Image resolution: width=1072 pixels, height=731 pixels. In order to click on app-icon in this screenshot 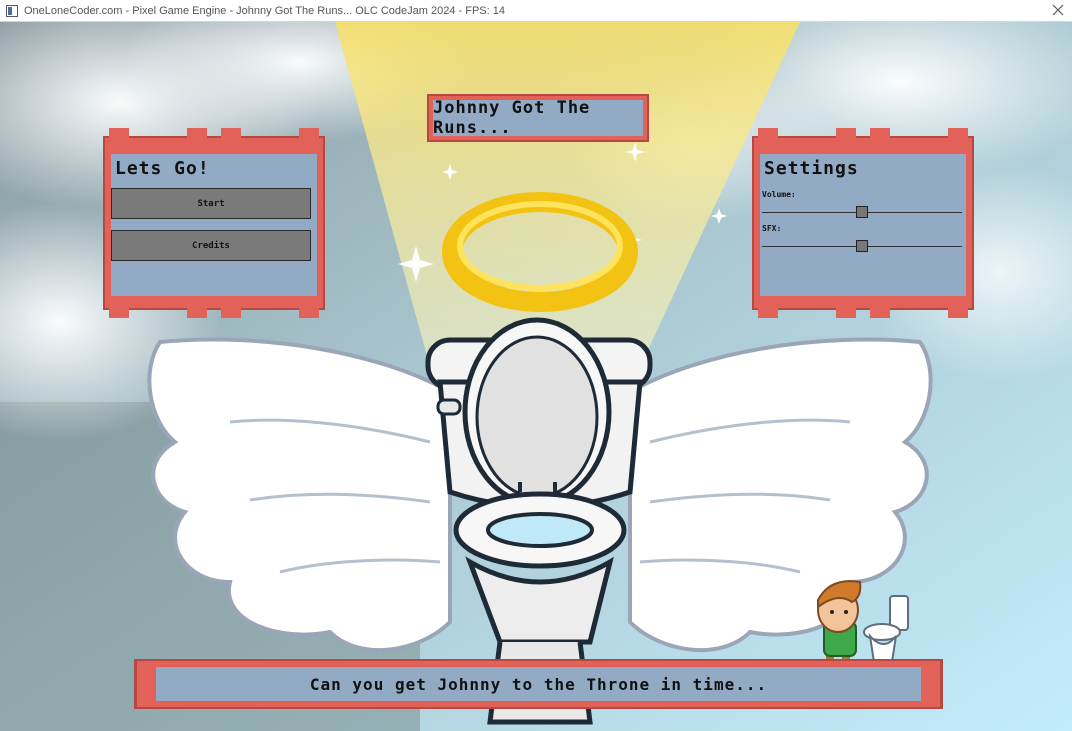, I will do `click(12, 10)`.